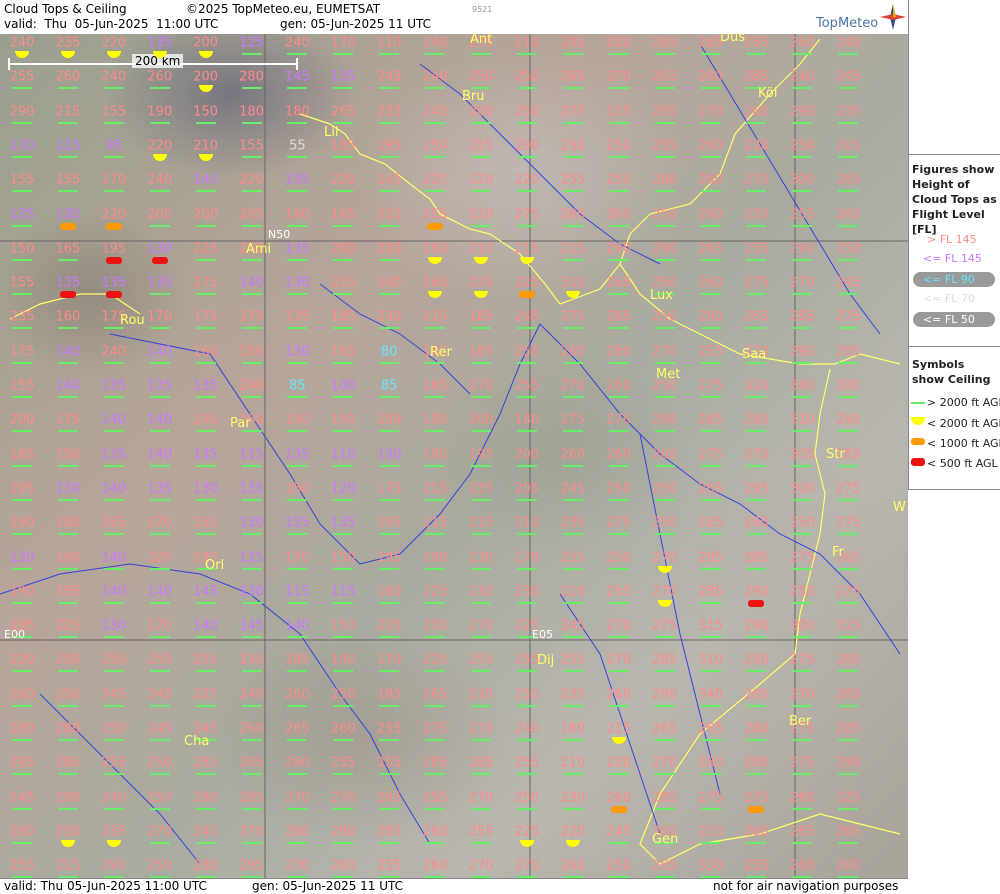 The image size is (1000, 894). Describe the element at coordinates (251, 317) in the screenshot. I see `cloud-top-value: 175` at that location.